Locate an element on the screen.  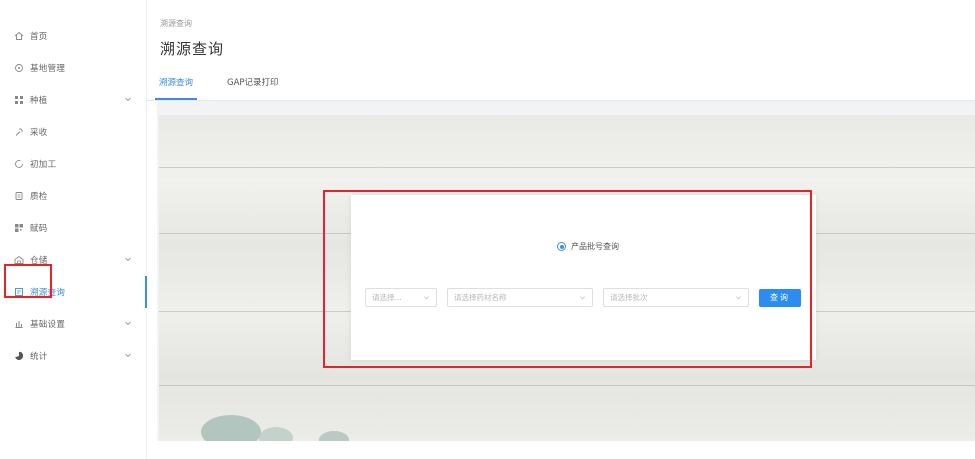
home-icon is located at coordinates (19, 36).